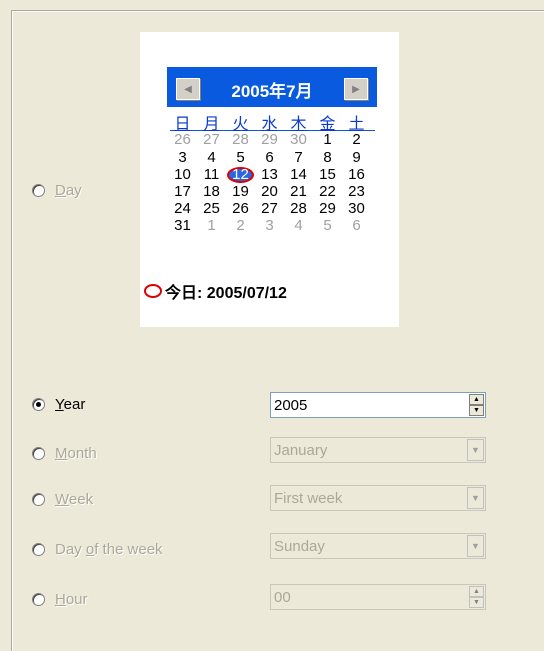  I want to click on dow-option: Day of the week, so click(97, 549).